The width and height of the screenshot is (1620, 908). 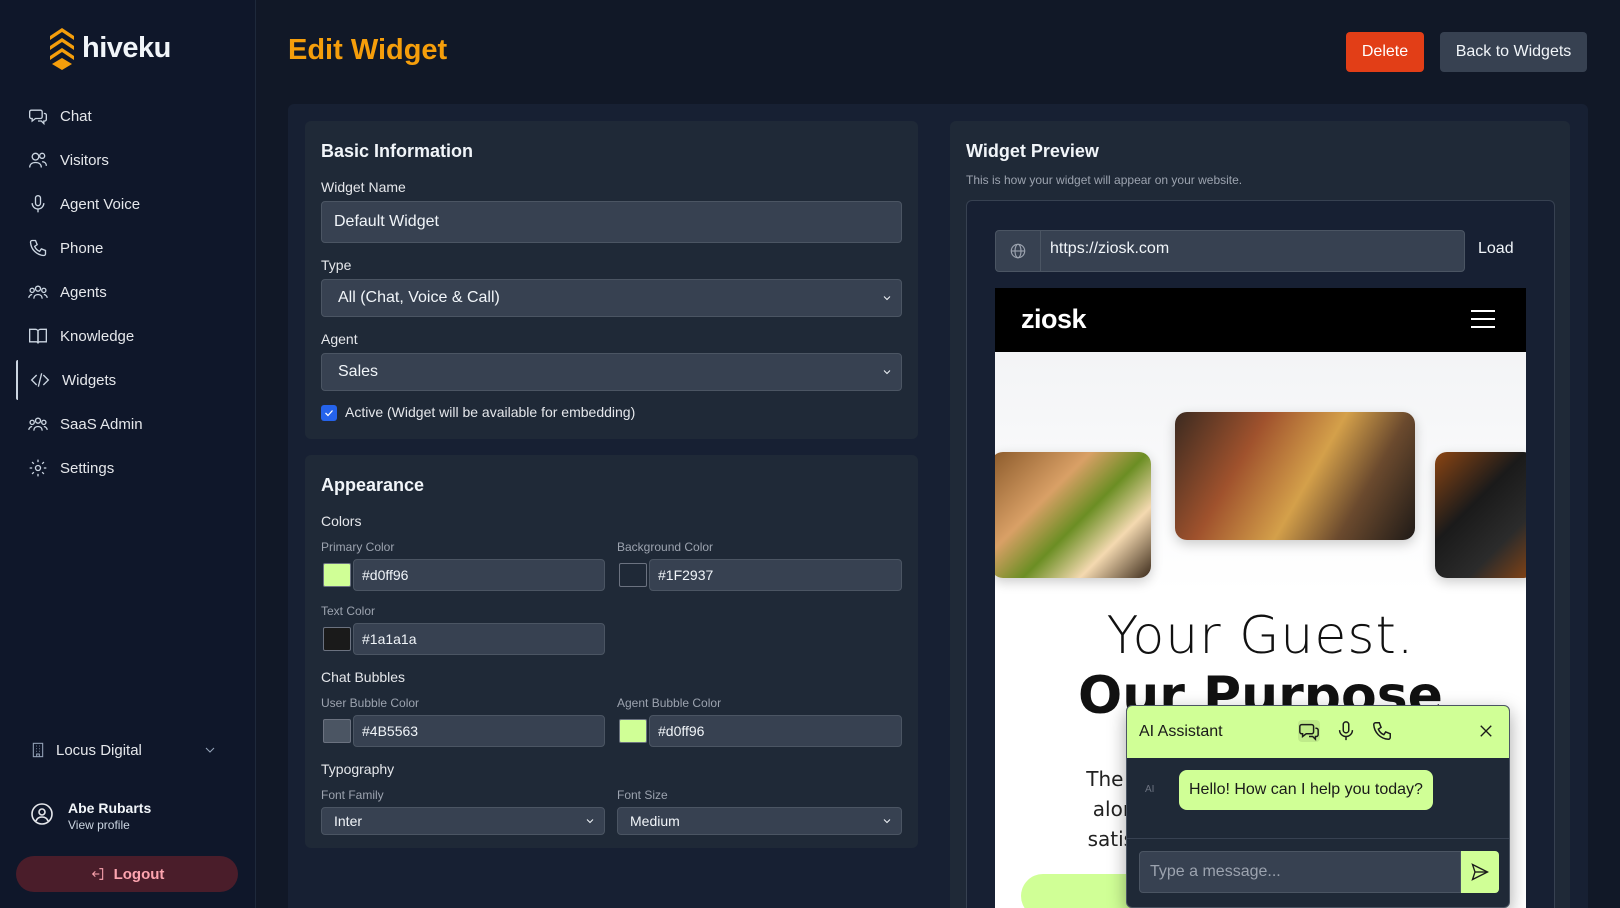 I want to click on colors-heading: Colors, so click(x=341, y=521).